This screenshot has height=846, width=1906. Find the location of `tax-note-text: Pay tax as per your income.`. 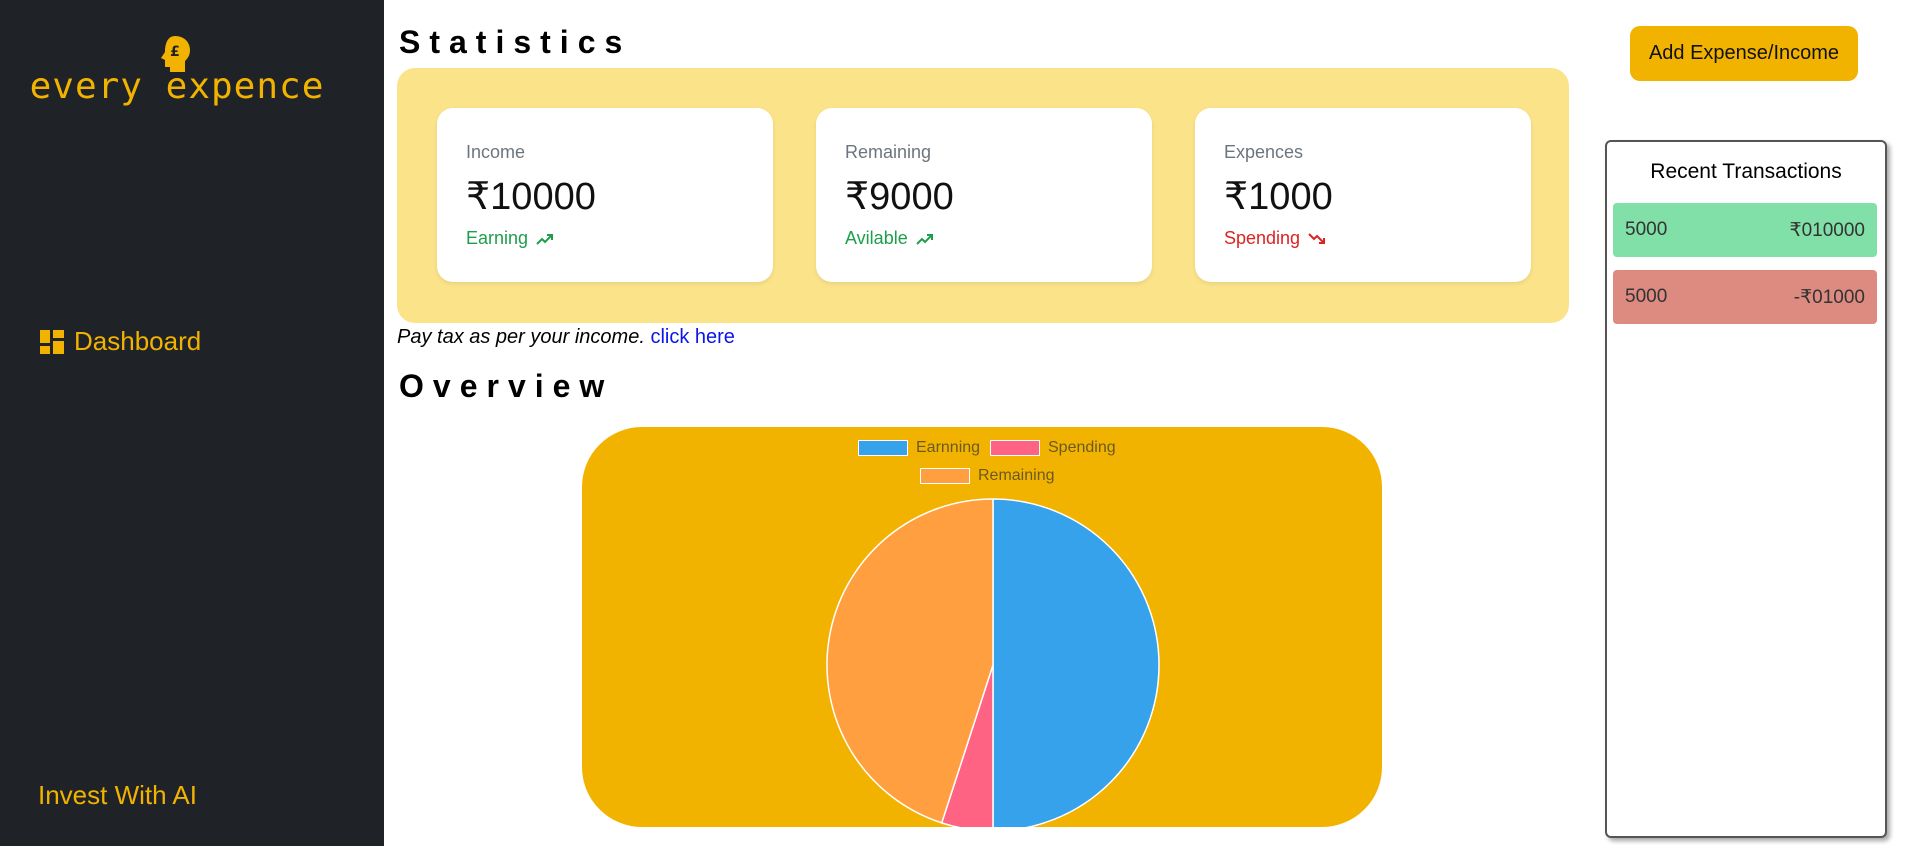

tax-note-text: Pay tax as per your income. is located at coordinates (521, 337).